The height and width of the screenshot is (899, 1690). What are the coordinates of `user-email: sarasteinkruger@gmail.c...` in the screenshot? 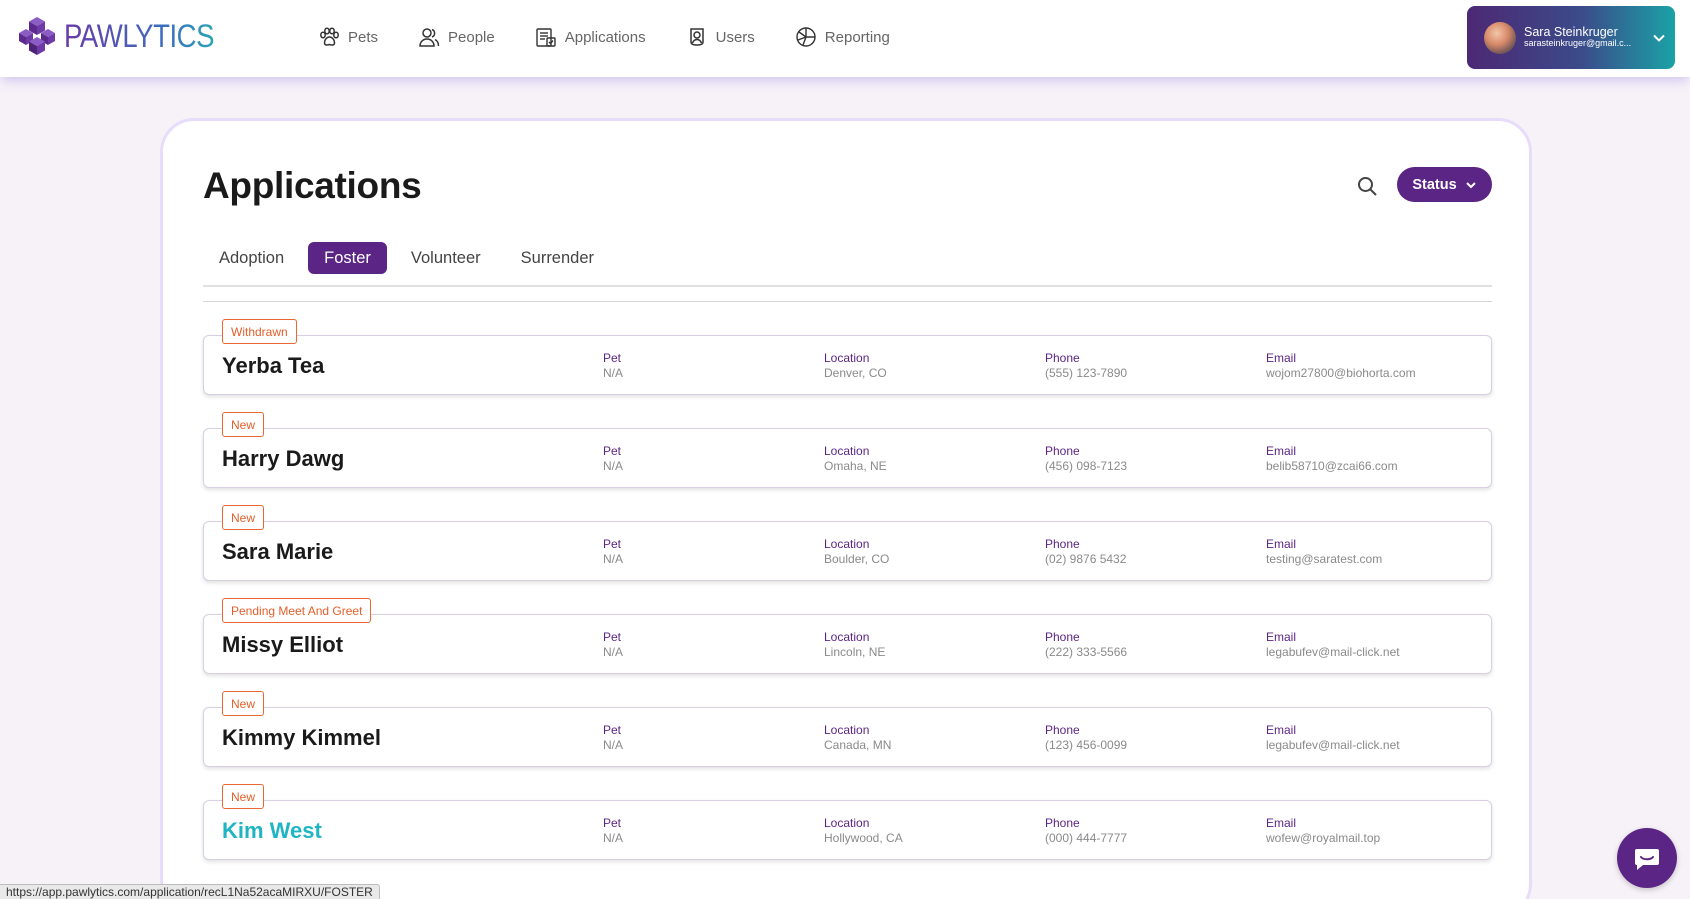 It's located at (1578, 44).